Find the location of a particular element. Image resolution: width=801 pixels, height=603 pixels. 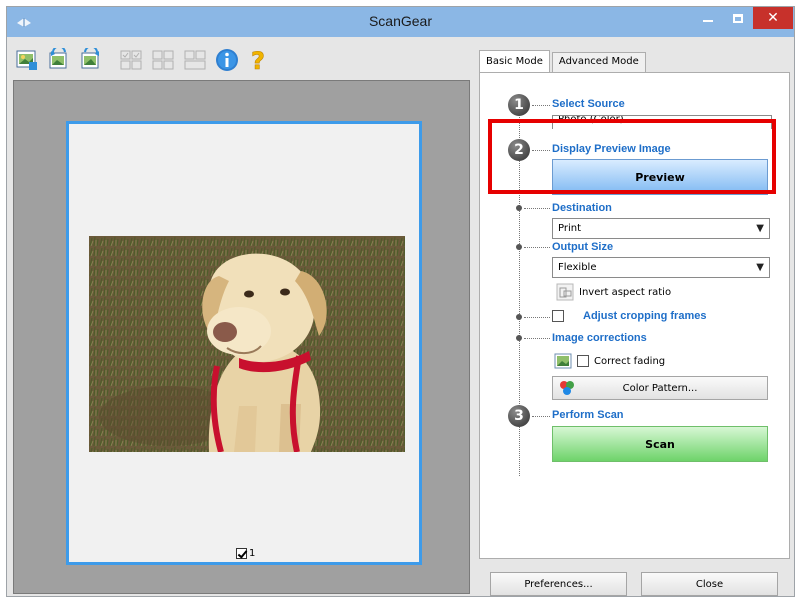

destination-title: Destination is located at coordinates (582, 208).